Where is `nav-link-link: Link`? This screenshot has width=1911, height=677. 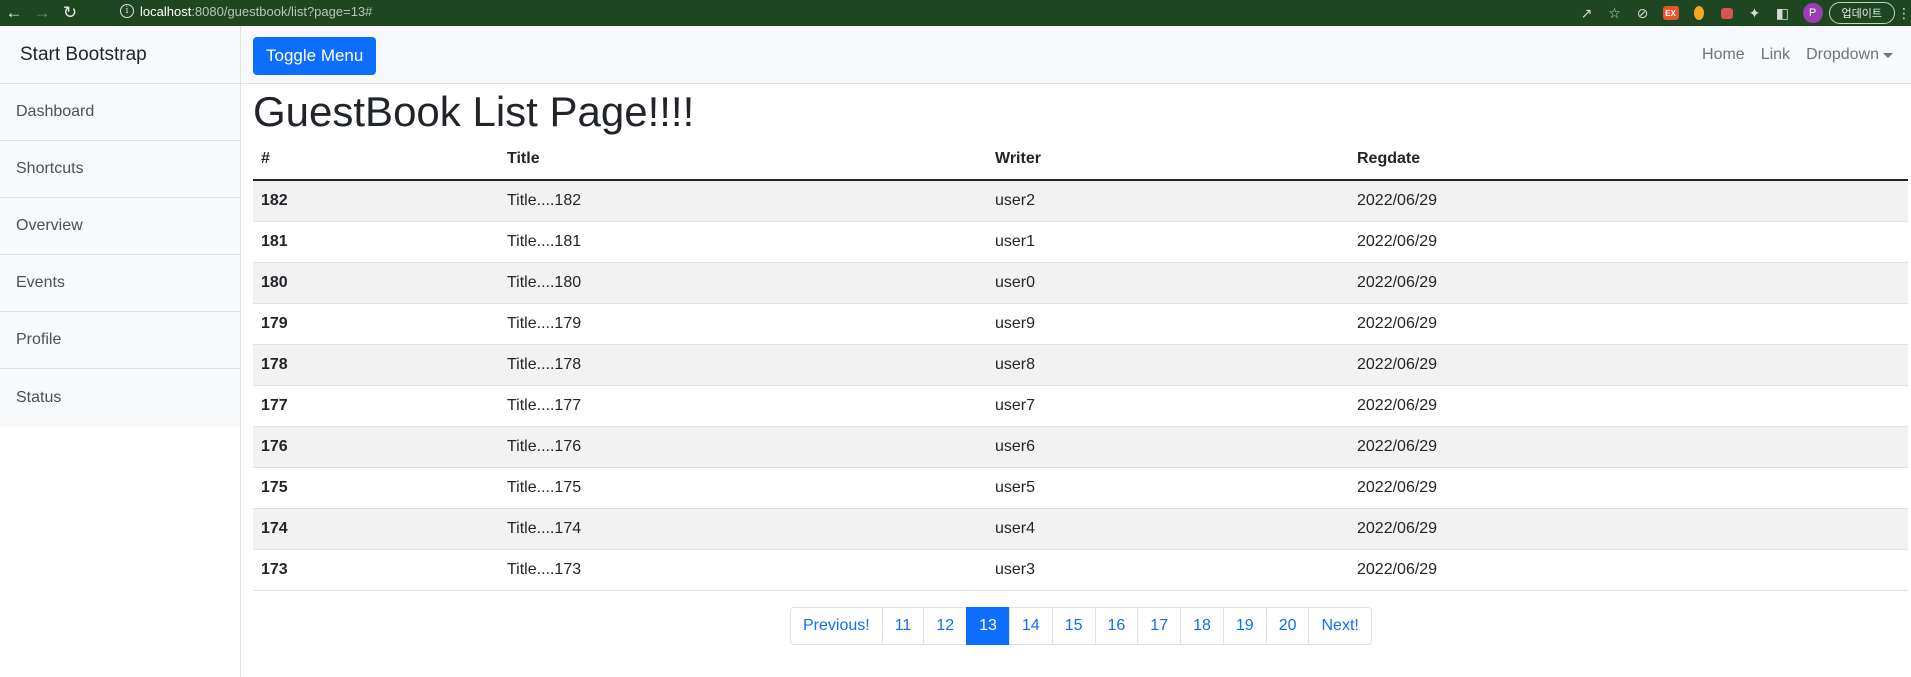
nav-link-link: Link is located at coordinates (1775, 55).